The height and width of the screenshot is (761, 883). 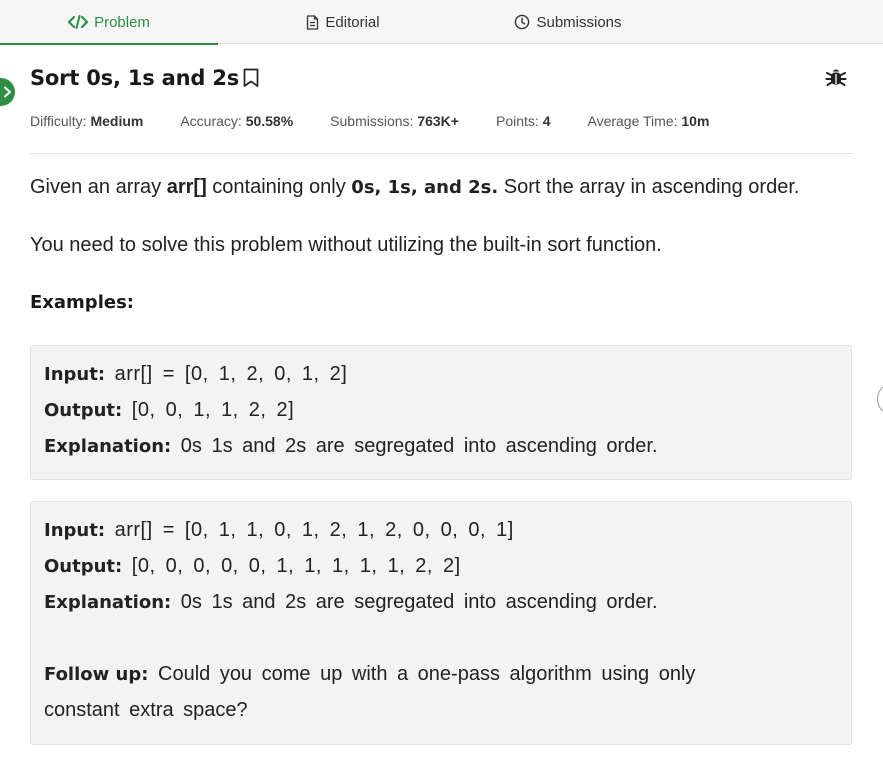 What do you see at coordinates (251, 78) in the screenshot?
I see `bookmark-icon` at bounding box center [251, 78].